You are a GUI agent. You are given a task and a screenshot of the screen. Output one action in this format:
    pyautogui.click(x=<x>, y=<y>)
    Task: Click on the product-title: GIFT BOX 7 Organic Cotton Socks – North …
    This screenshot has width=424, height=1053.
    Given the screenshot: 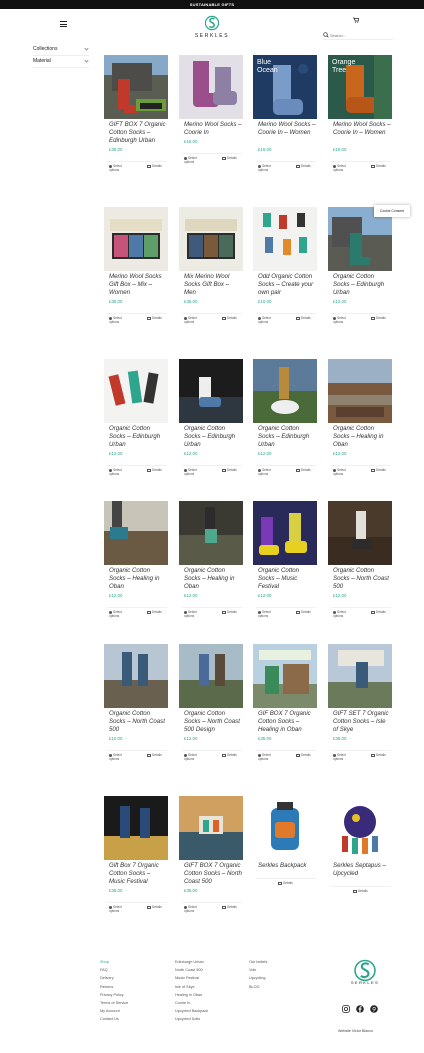 What is the action you would take?
    pyautogui.click(x=213, y=874)
    